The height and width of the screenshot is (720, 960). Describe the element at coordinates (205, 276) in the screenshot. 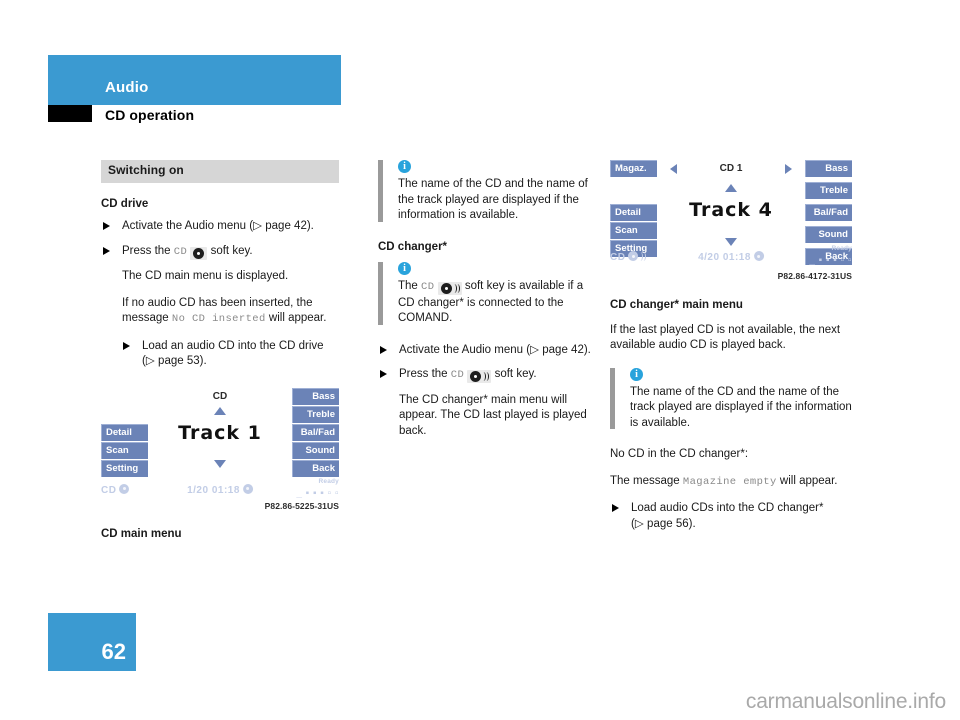

I see `paragraph-cd-main-menu: The CD main menu is displayed.` at that location.